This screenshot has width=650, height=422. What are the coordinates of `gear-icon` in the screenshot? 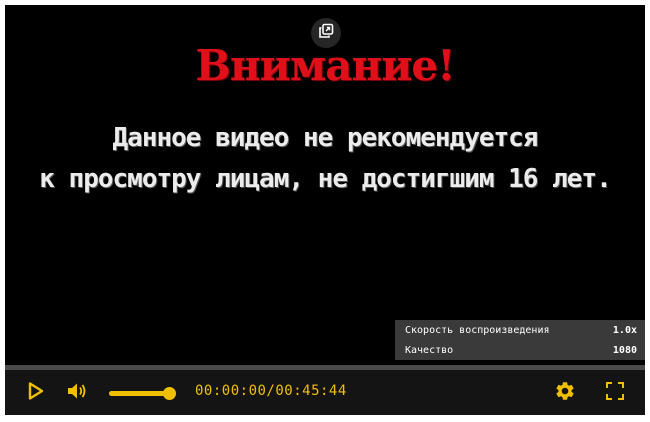 It's located at (565, 393).